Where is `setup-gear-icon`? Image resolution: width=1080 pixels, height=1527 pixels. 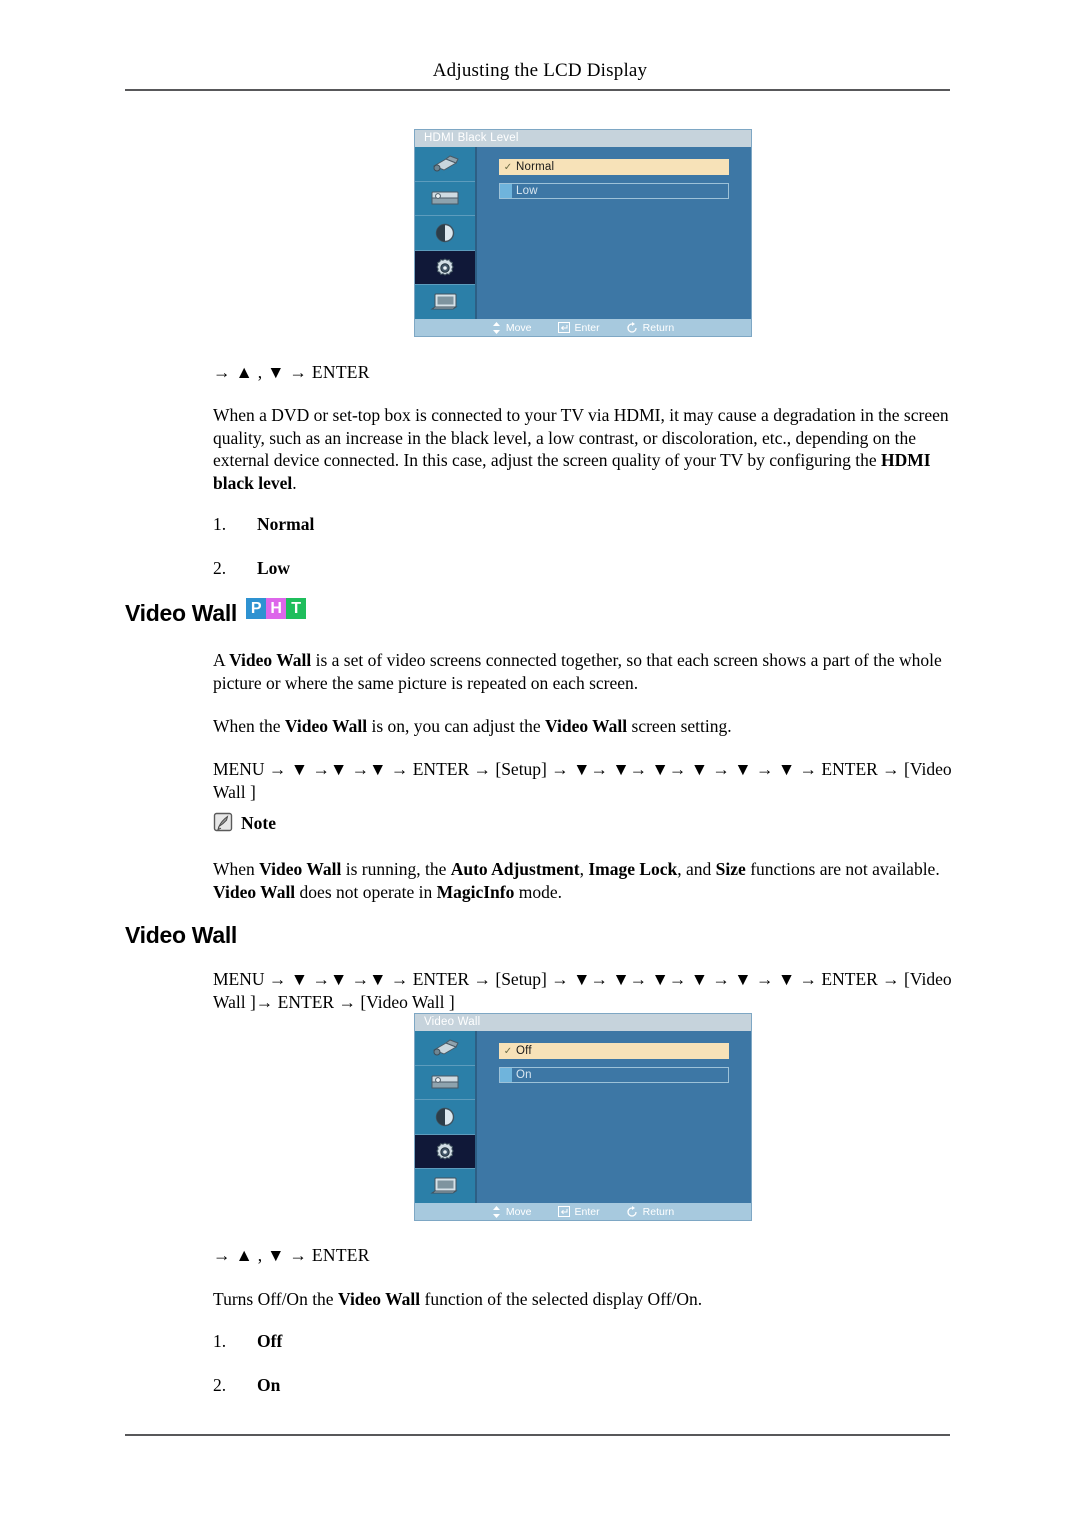
setup-gear-icon is located at coordinates (445, 1152).